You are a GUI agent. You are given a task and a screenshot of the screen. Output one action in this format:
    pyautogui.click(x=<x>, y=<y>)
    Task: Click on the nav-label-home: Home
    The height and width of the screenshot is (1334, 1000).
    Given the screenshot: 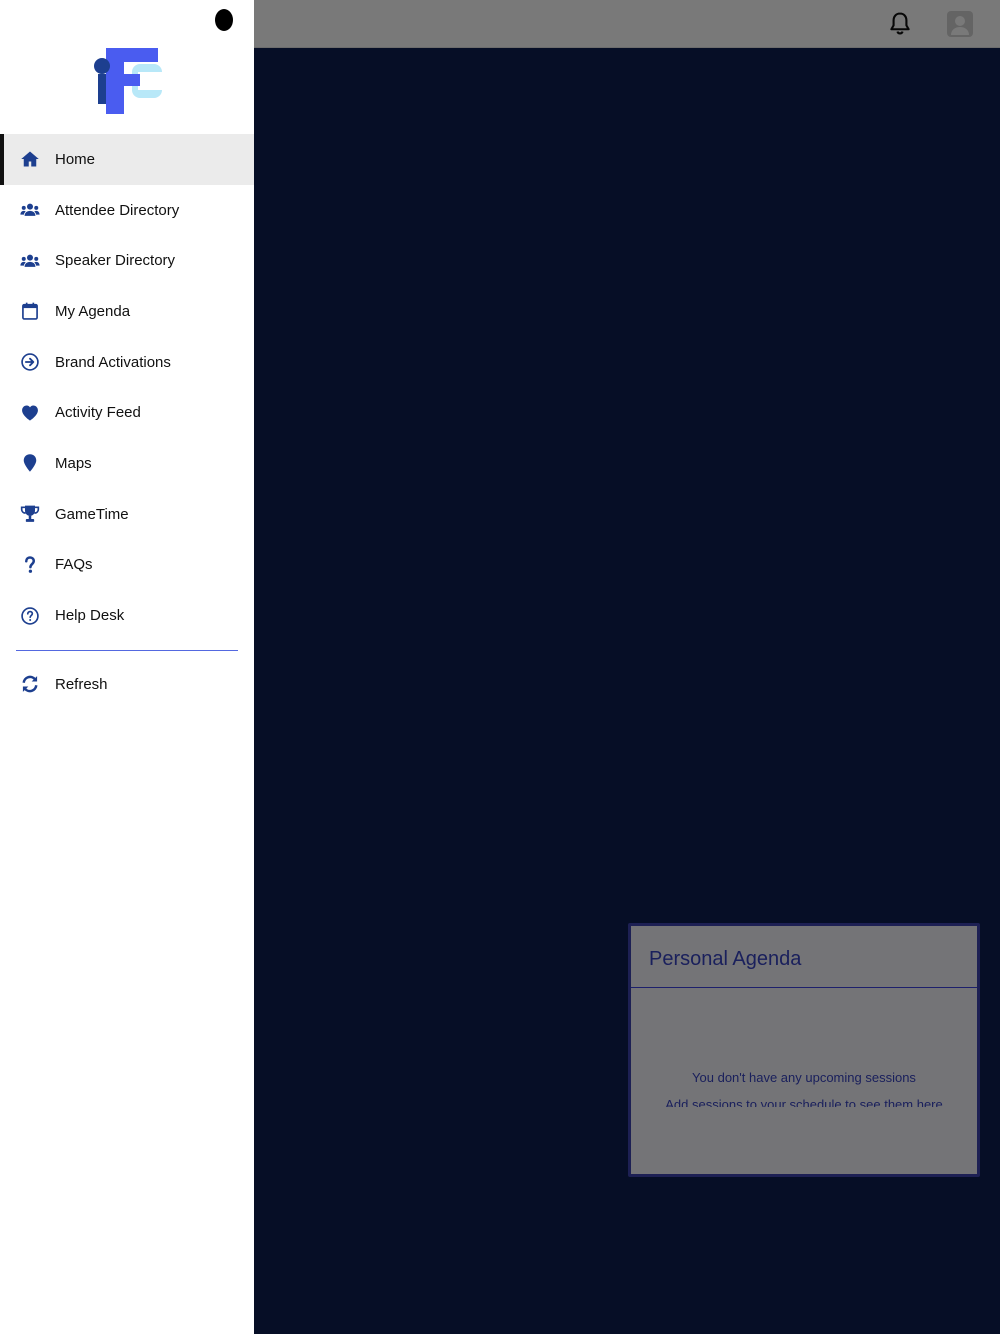 What is the action you would take?
    pyautogui.click(x=75, y=159)
    